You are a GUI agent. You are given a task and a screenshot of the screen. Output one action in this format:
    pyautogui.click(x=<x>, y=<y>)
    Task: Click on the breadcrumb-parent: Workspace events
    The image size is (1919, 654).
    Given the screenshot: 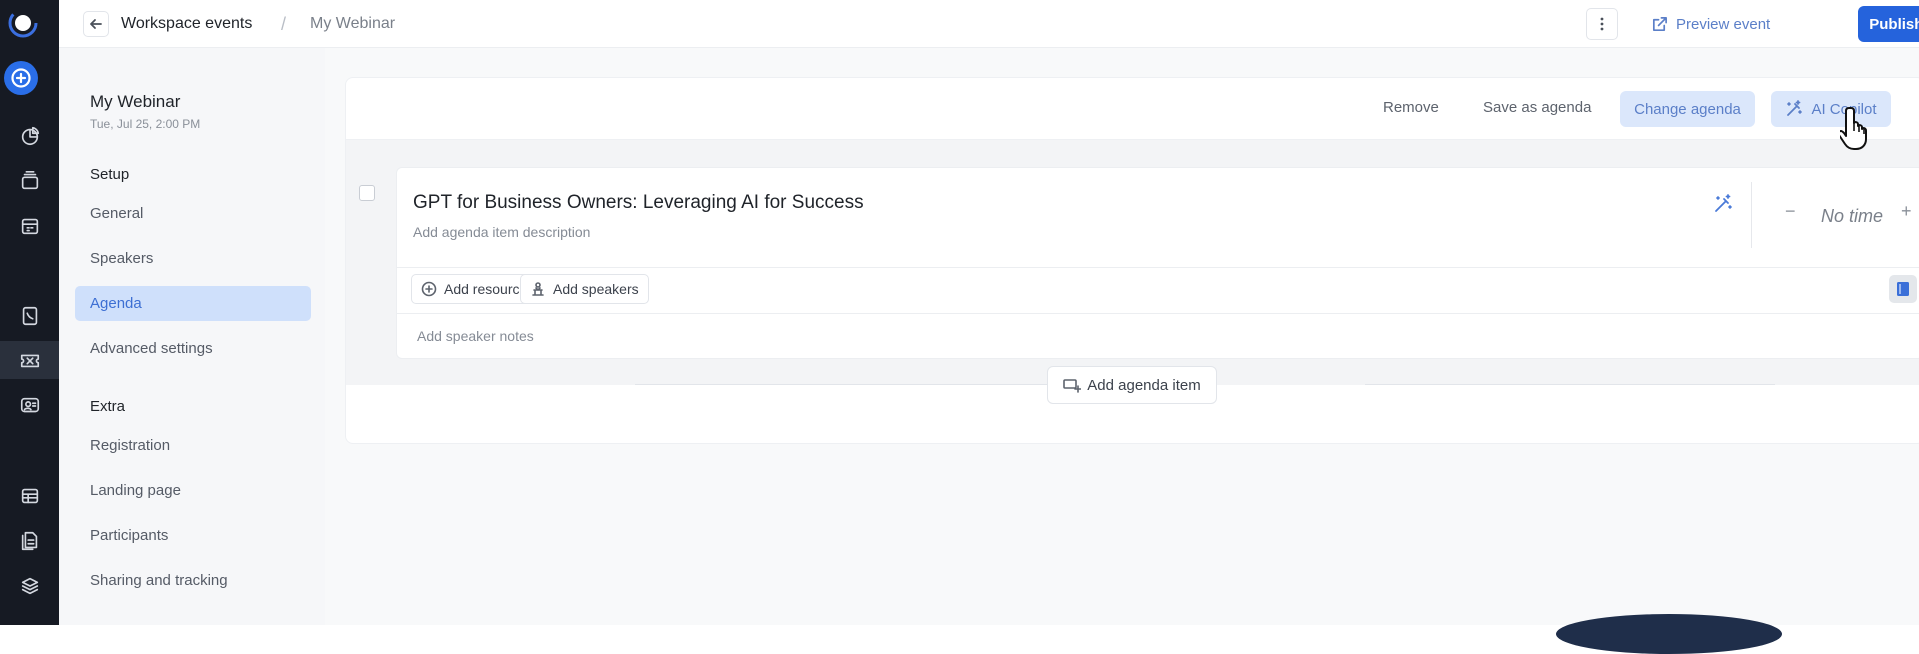 What is the action you would take?
    pyautogui.click(x=186, y=24)
    